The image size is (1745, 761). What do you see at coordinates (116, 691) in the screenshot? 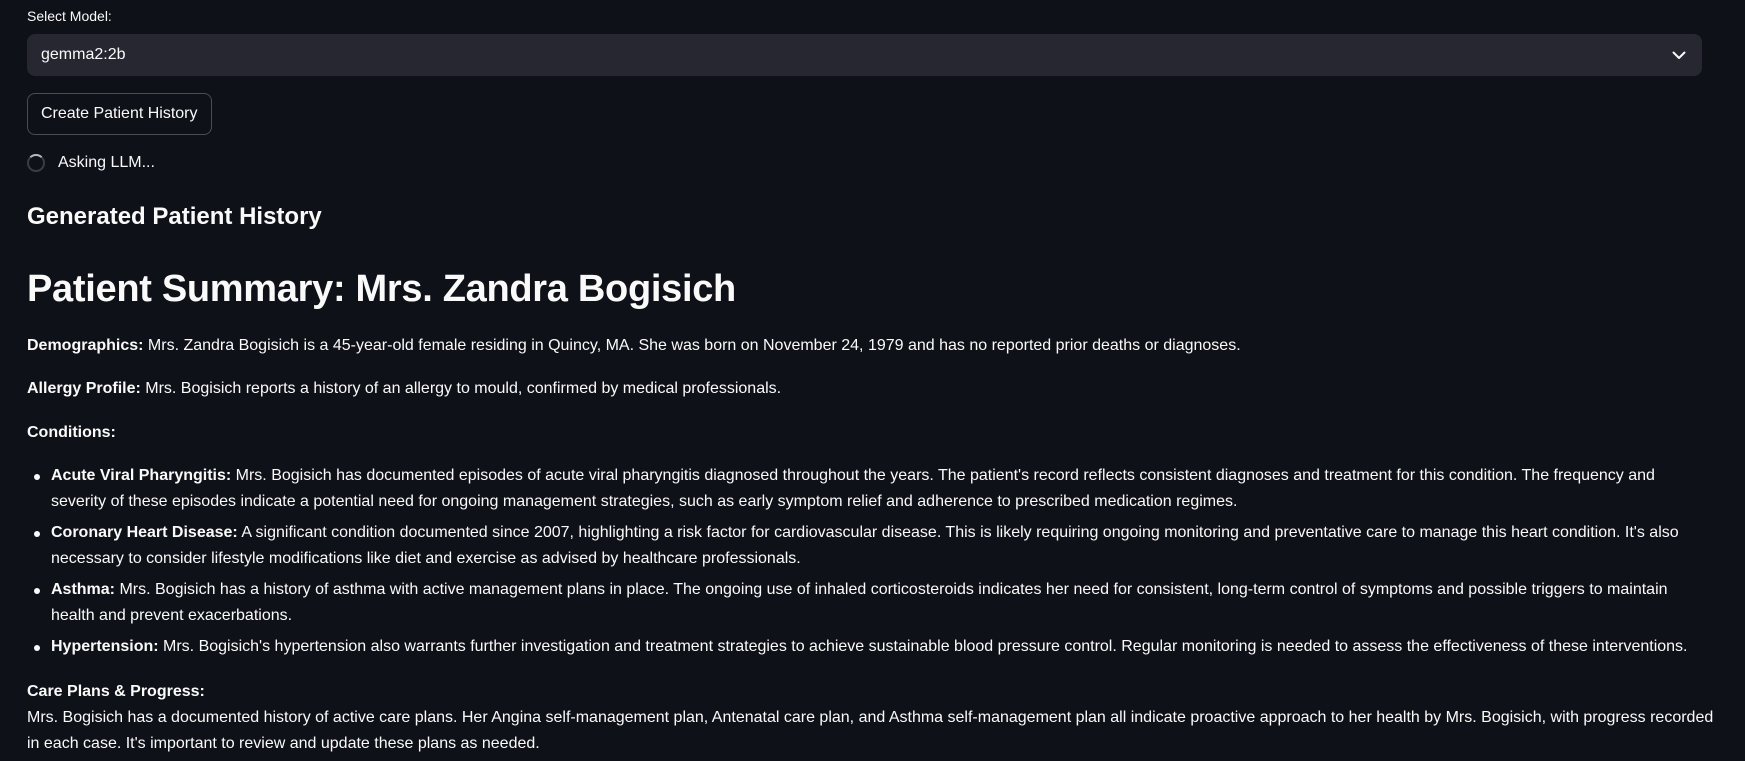
I see `care-plans-heading: Care Plans & Progress:` at bounding box center [116, 691].